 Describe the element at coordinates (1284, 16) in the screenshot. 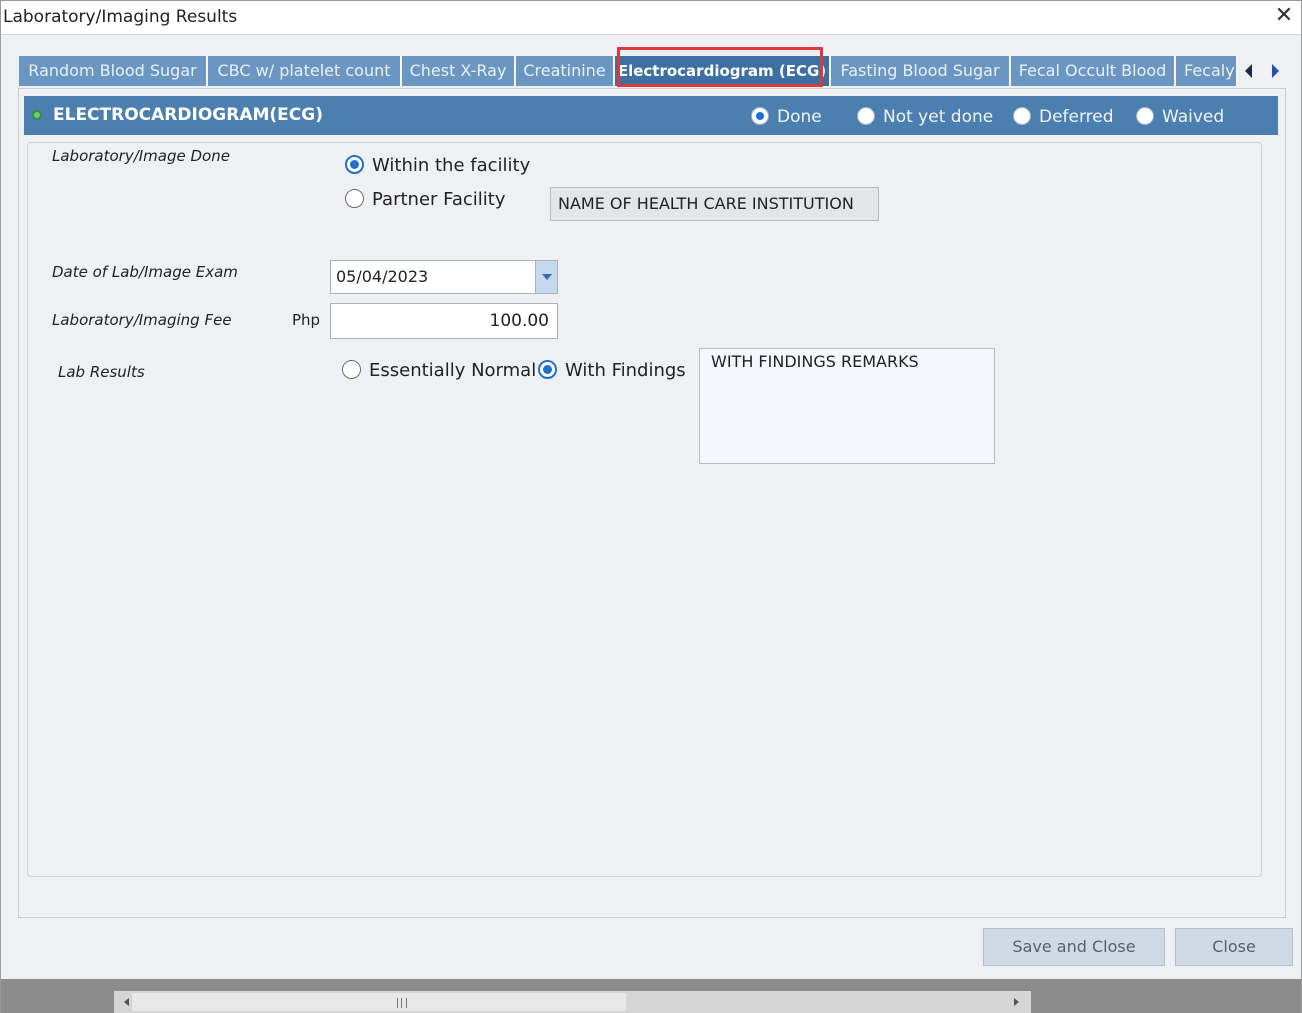

I see `close-window-icon: ✕` at that location.